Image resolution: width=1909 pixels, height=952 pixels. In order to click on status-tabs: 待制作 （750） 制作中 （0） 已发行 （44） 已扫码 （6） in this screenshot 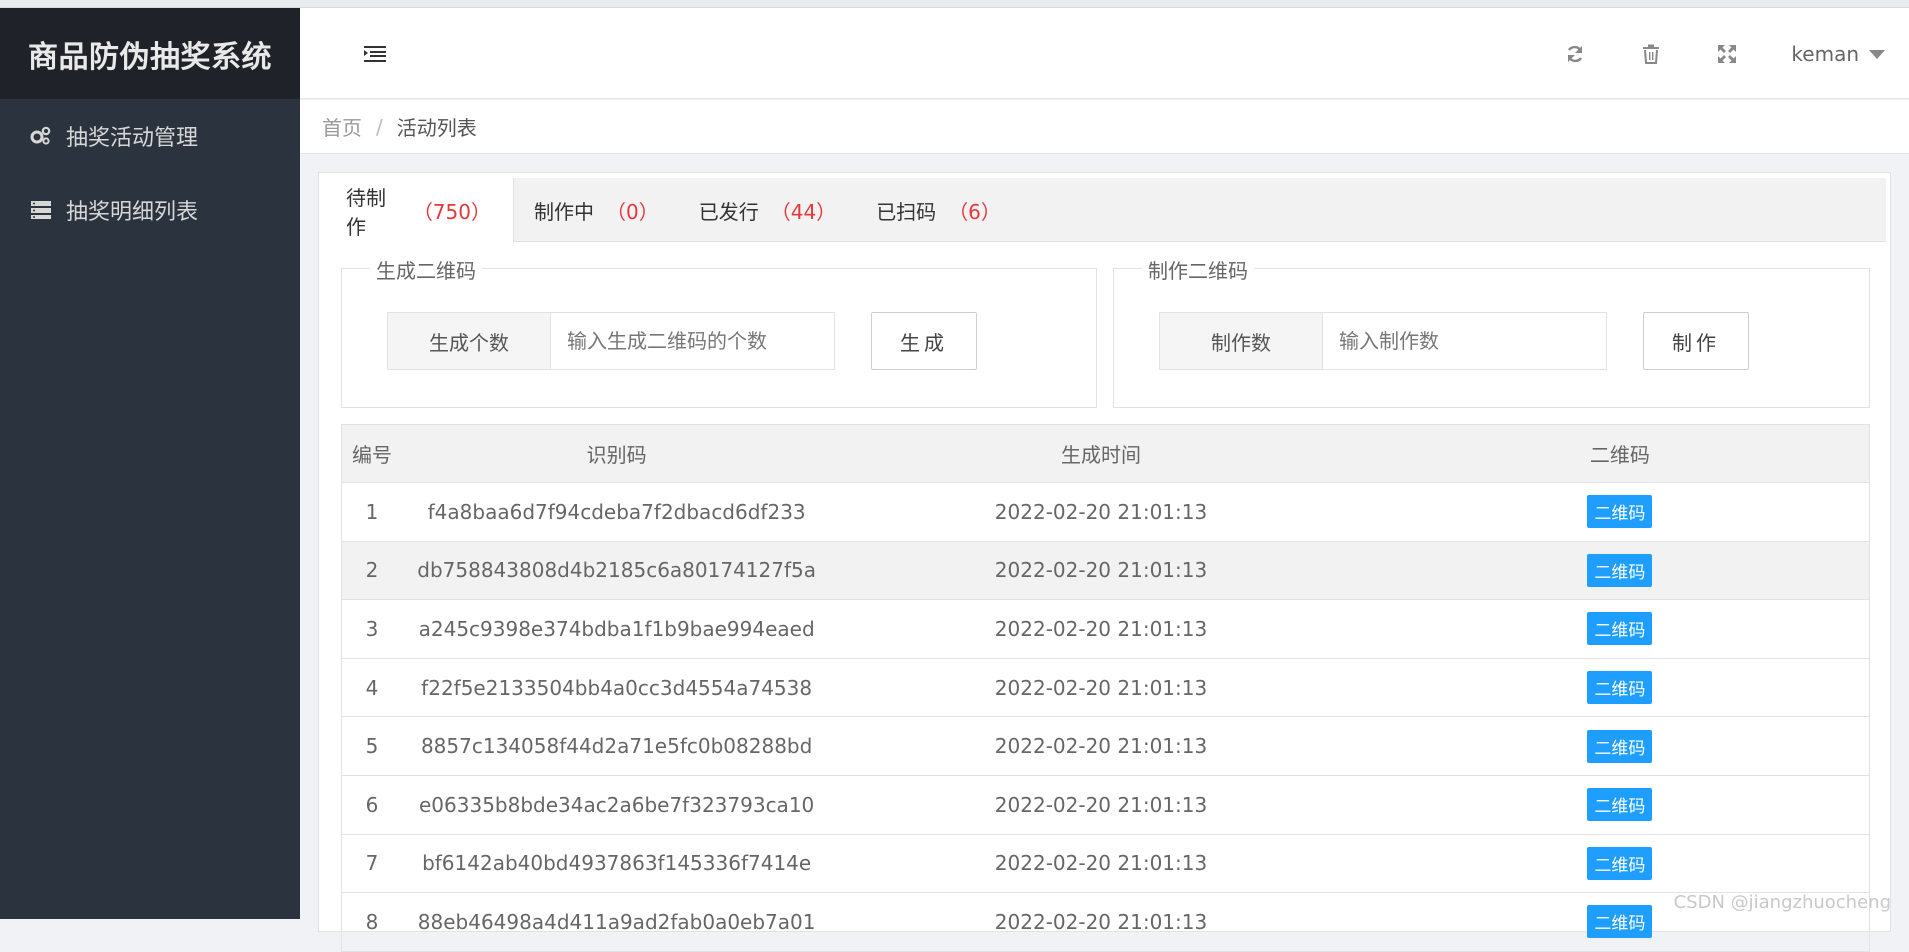, I will do `click(1105, 210)`.